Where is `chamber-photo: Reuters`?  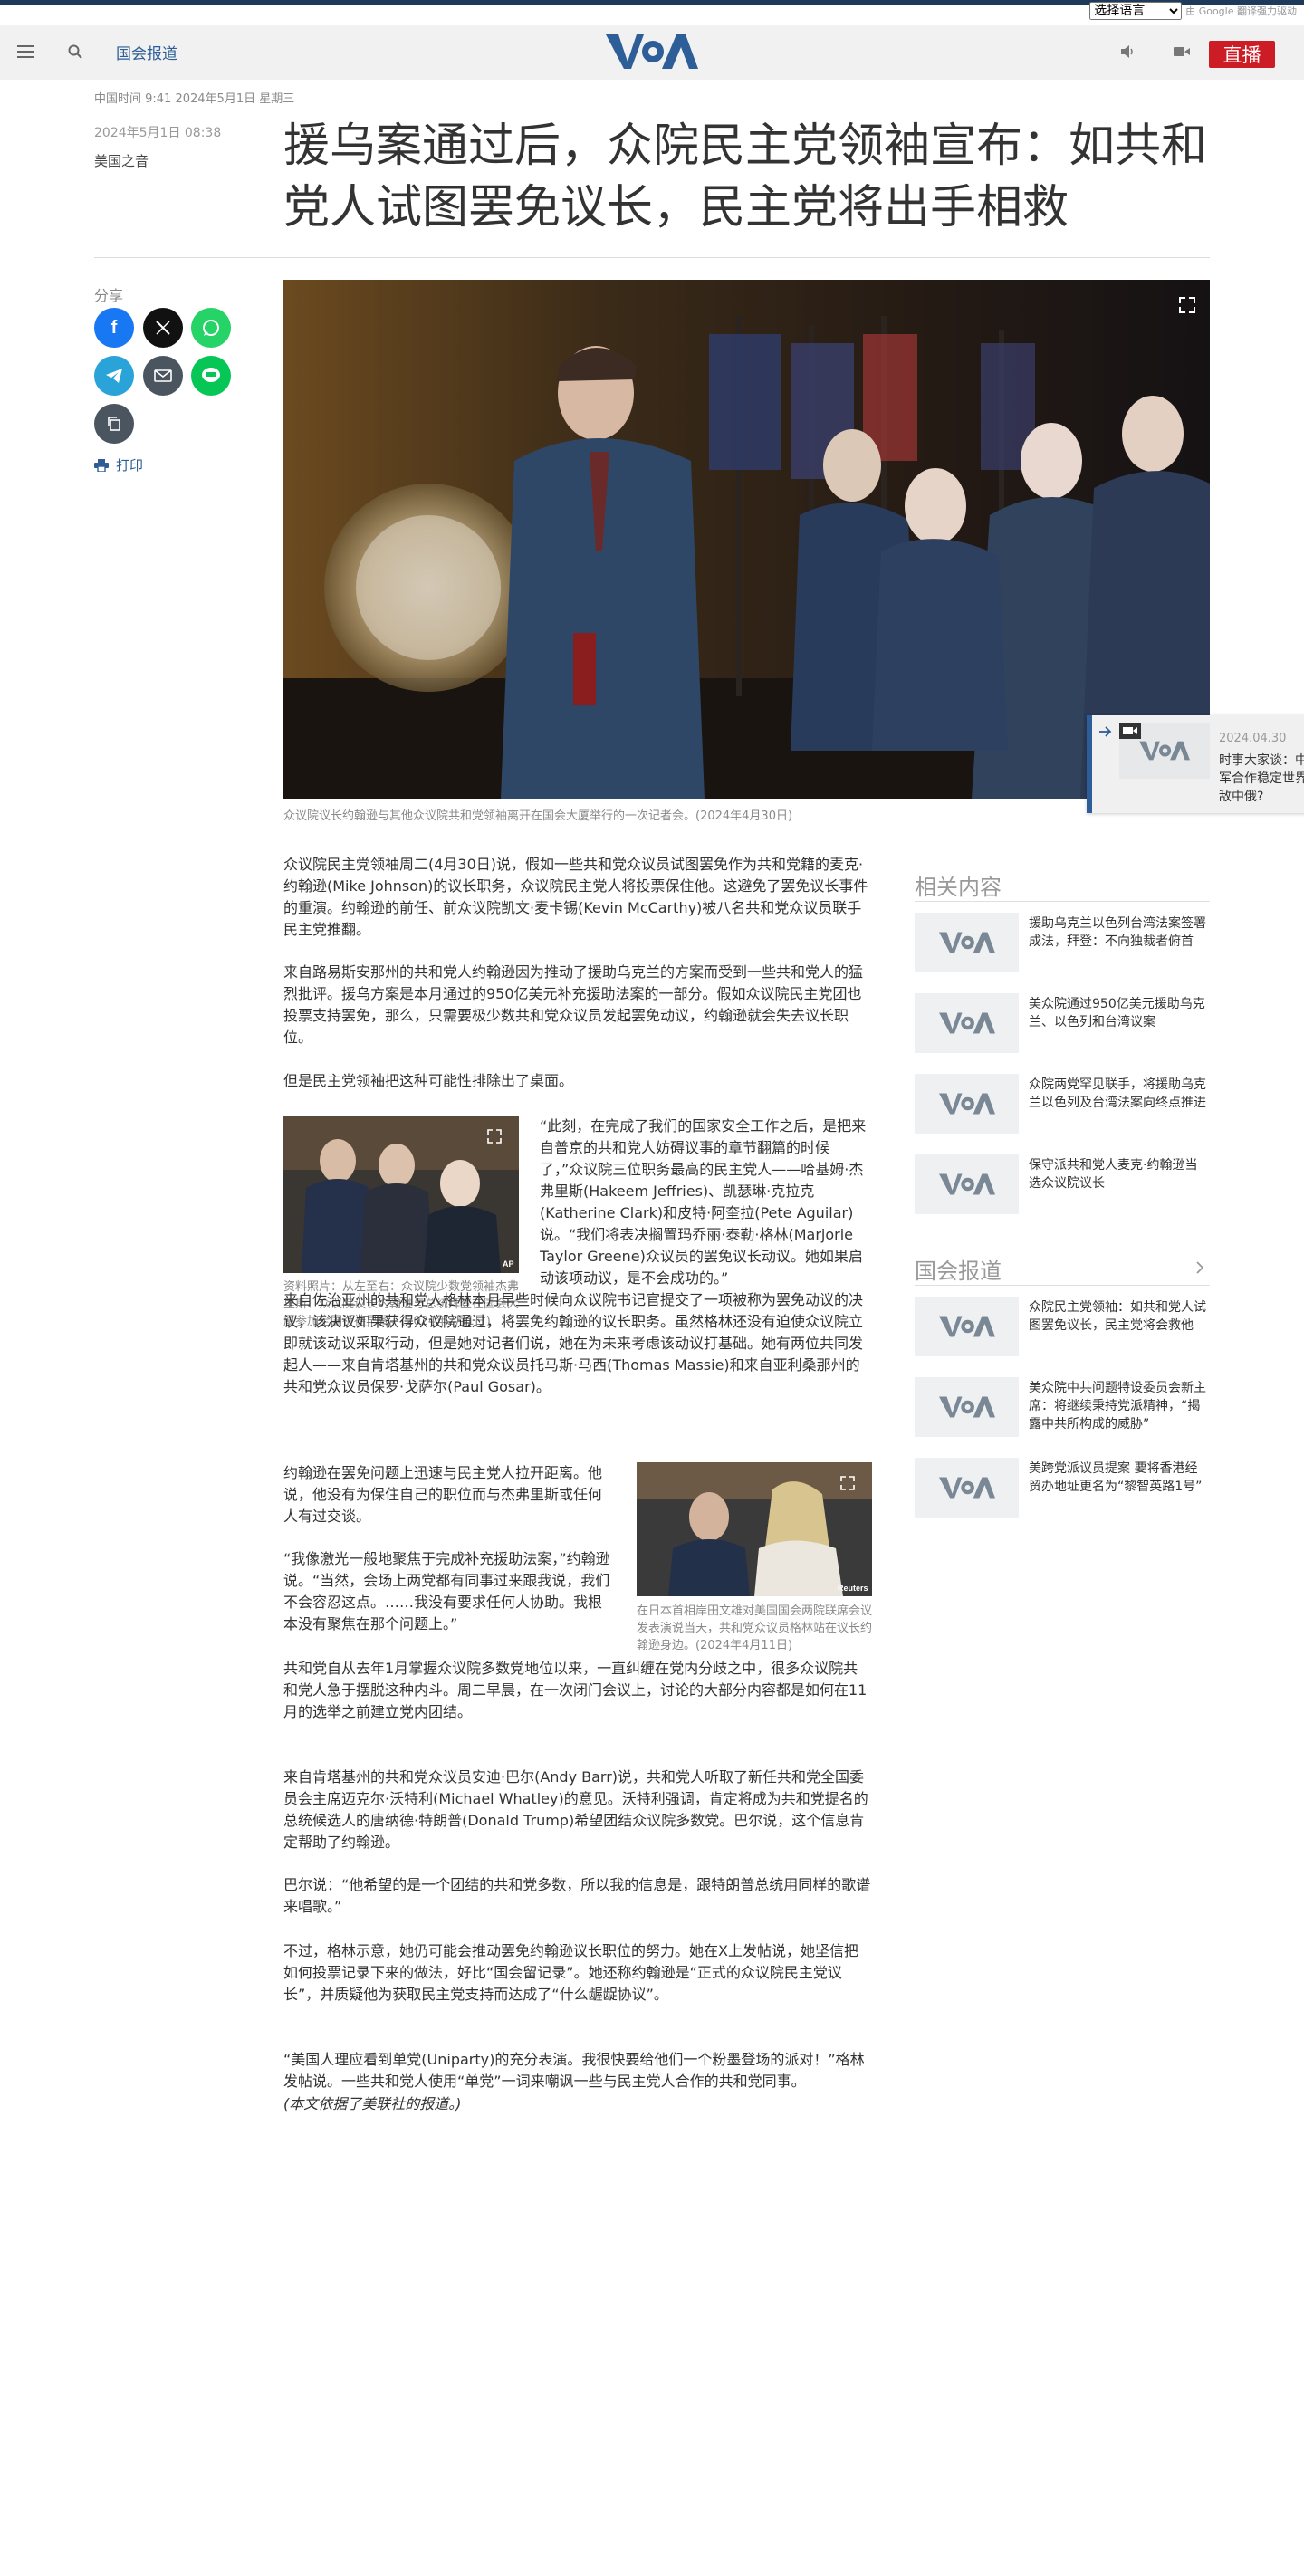
chamber-photo: Reuters is located at coordinates (754, 1529).